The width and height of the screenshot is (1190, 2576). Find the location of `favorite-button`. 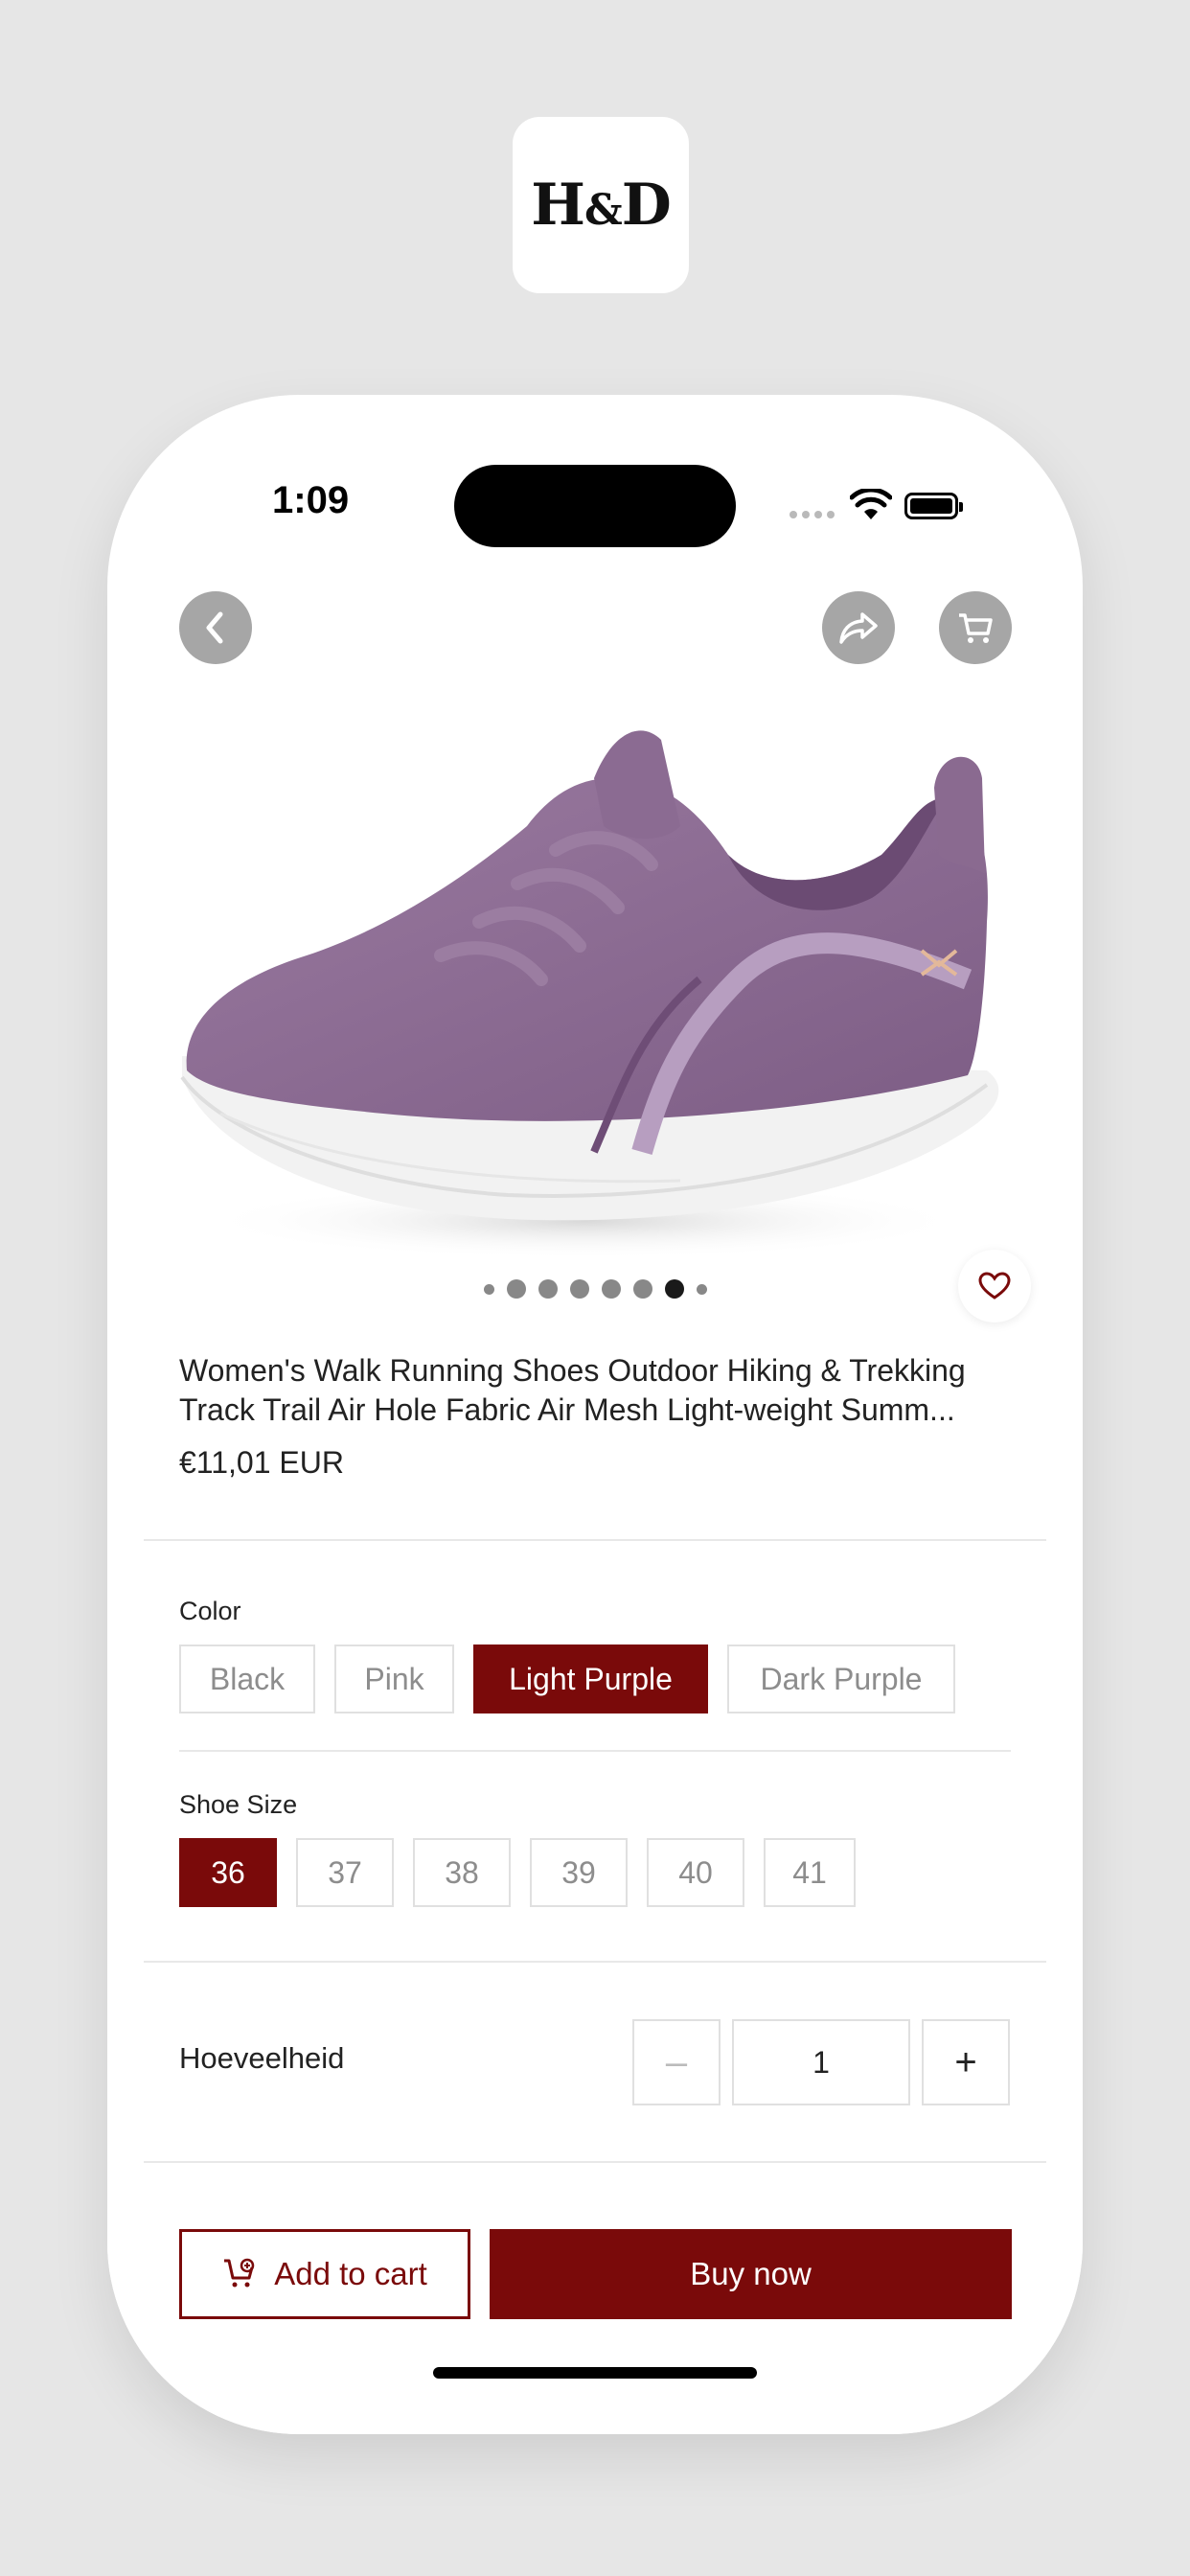

favorite-button is located at coordinates (995, 1286).